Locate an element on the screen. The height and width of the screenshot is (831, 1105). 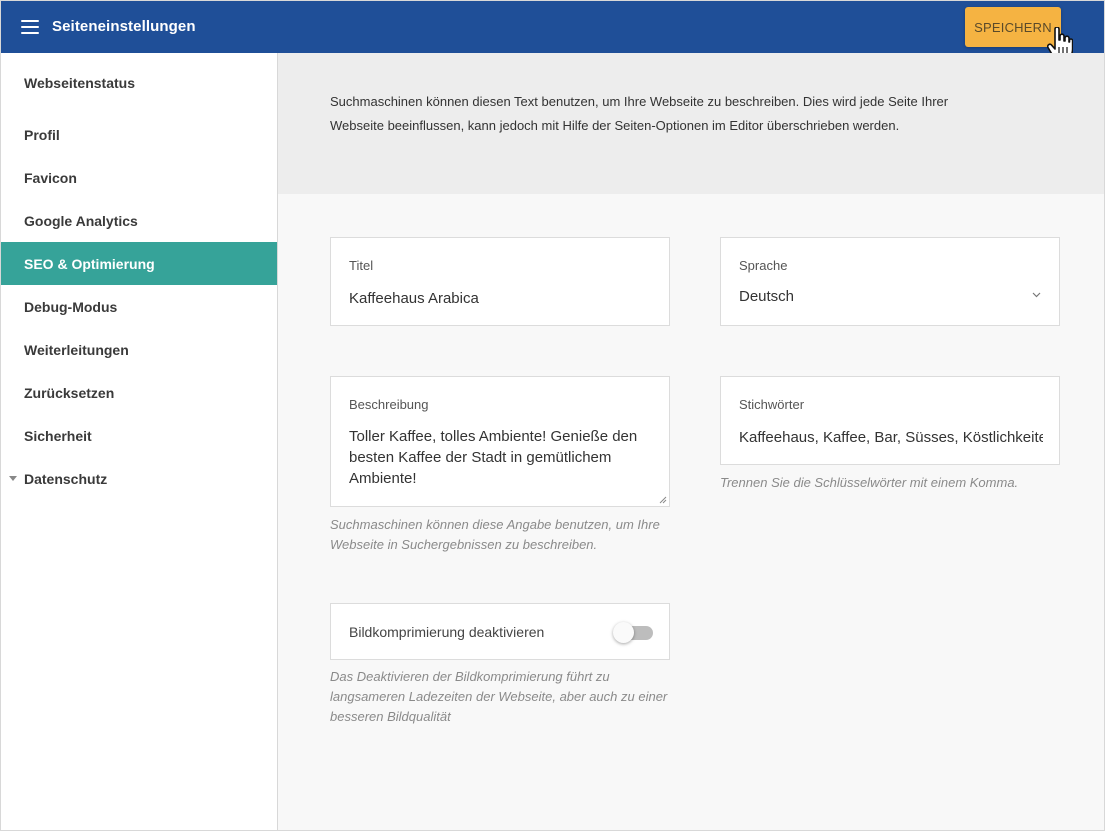
sidebar-item-datenschutz: Datenschutz is located at coordinates (139, 478).